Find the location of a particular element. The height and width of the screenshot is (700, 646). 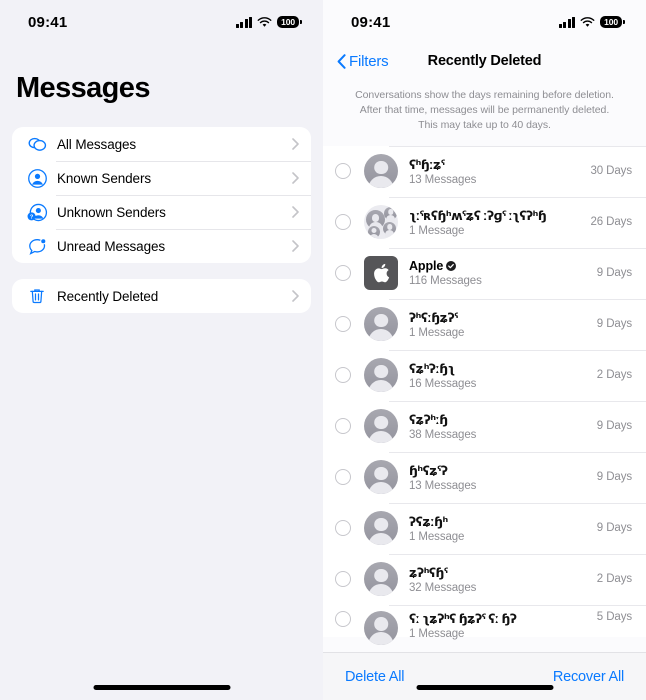

conversation-meta: ʅːˤʀʕɧʰʍˤʑʕ ːʔɡˤ ːʅʕʔʰɧ 1 Message is located at coordinates (491, 222).